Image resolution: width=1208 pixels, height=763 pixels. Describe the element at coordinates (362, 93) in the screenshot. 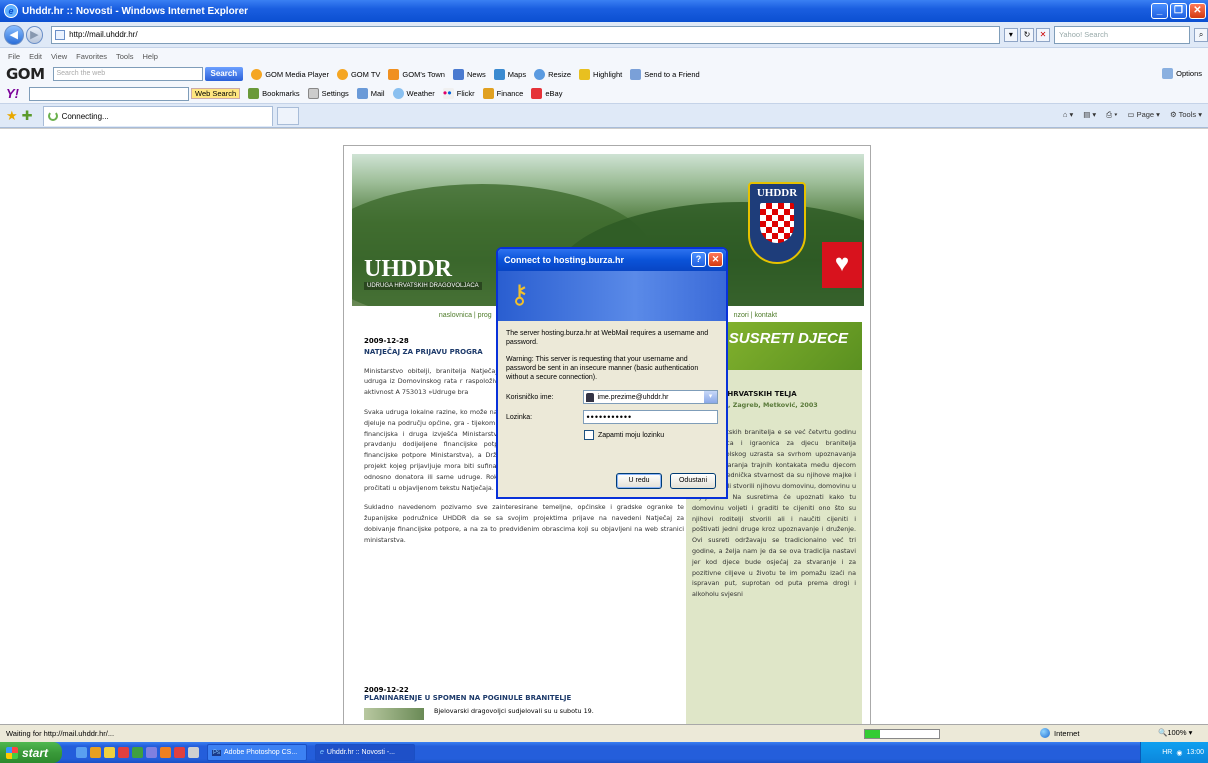

I see `mail-icon` at that location.